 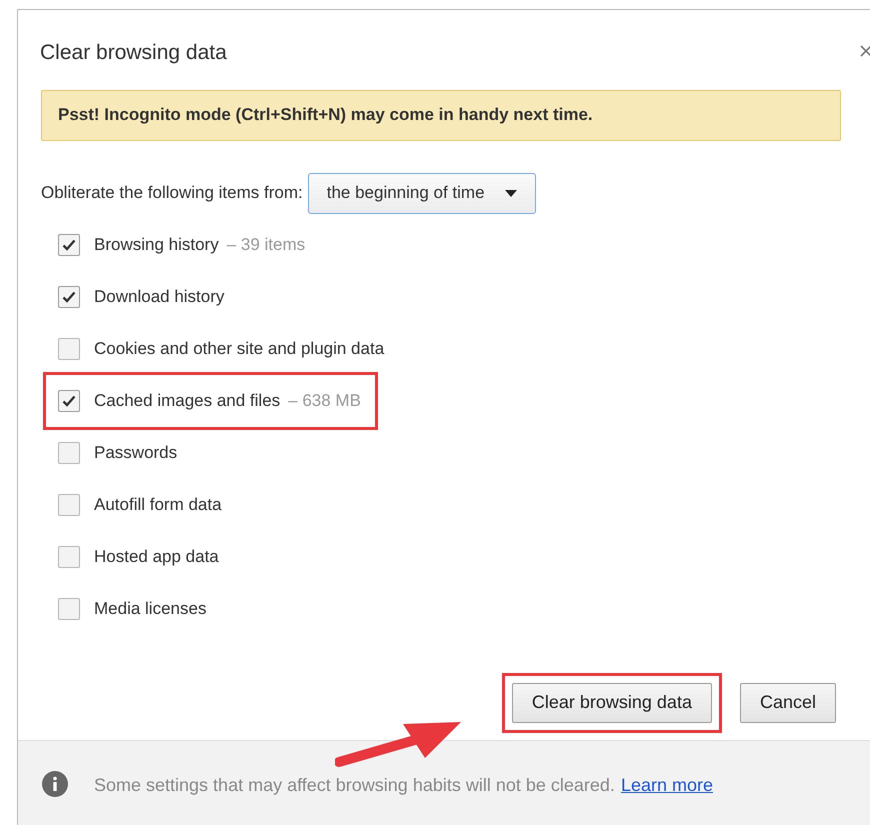 I want to click on item-detail: – 638 MB, so click(x=324, y=401).